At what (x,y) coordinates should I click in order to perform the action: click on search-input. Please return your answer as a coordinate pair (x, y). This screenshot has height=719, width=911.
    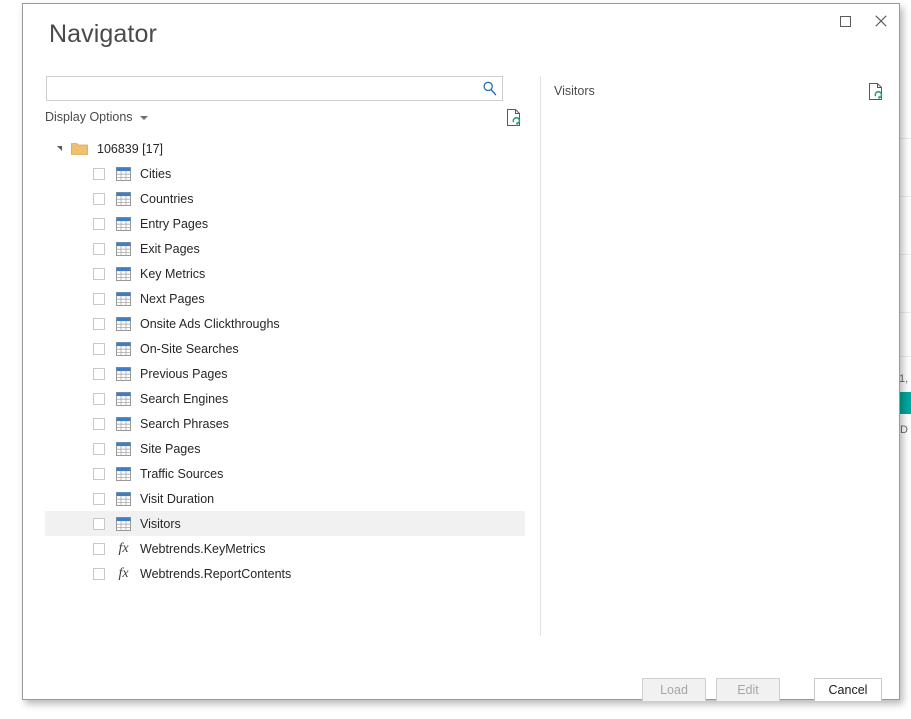
    Looking at the image, I should click on (262, 88).